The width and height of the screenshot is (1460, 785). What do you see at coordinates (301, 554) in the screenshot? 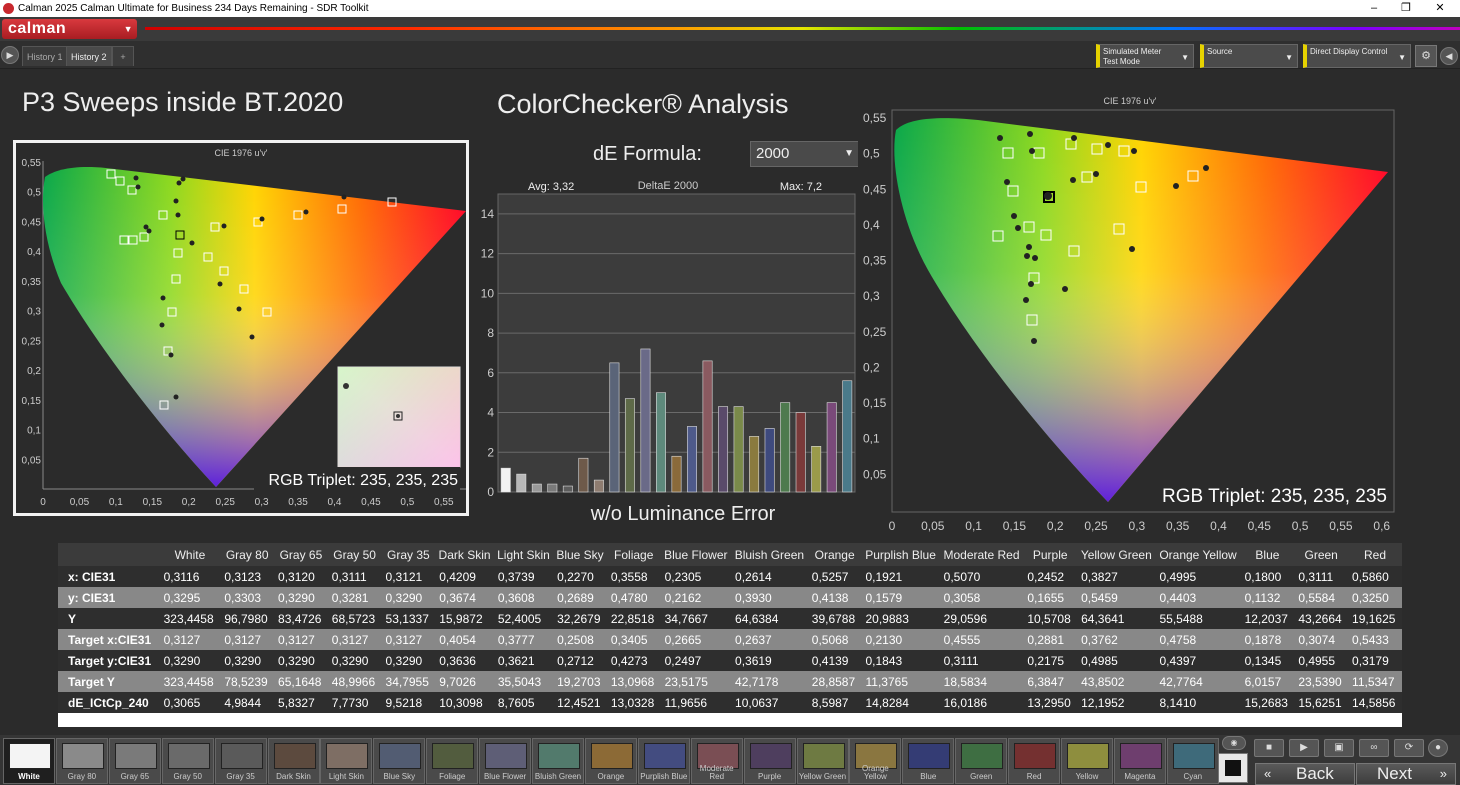
I see `column-header: Gray 65` at bounding box center [301, 554].